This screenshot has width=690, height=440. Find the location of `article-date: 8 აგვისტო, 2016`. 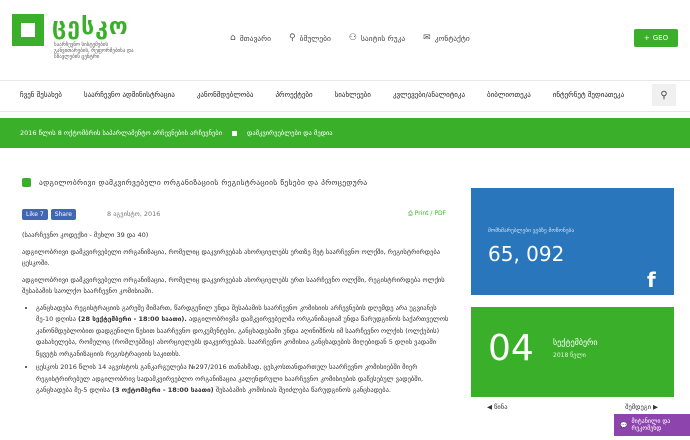

article-date: 8 აგვისტო, 2016 is located at coordinates (134, 214).